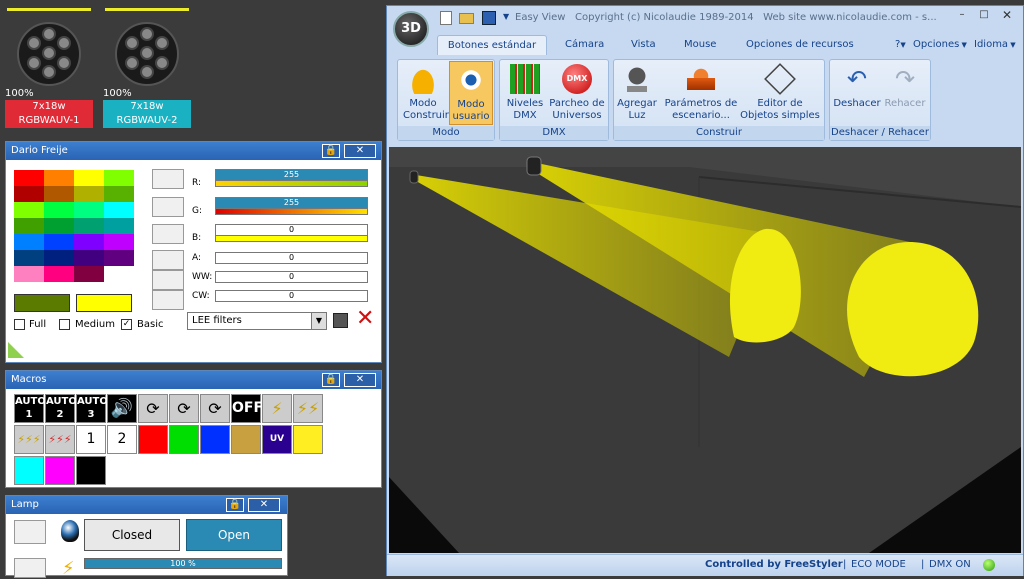 This screenshot has width=1024, height=579. What do you see at coordinates (291, 206) in the screenshot?
I see `slider-g: 255` at bounding box center [291, 206].